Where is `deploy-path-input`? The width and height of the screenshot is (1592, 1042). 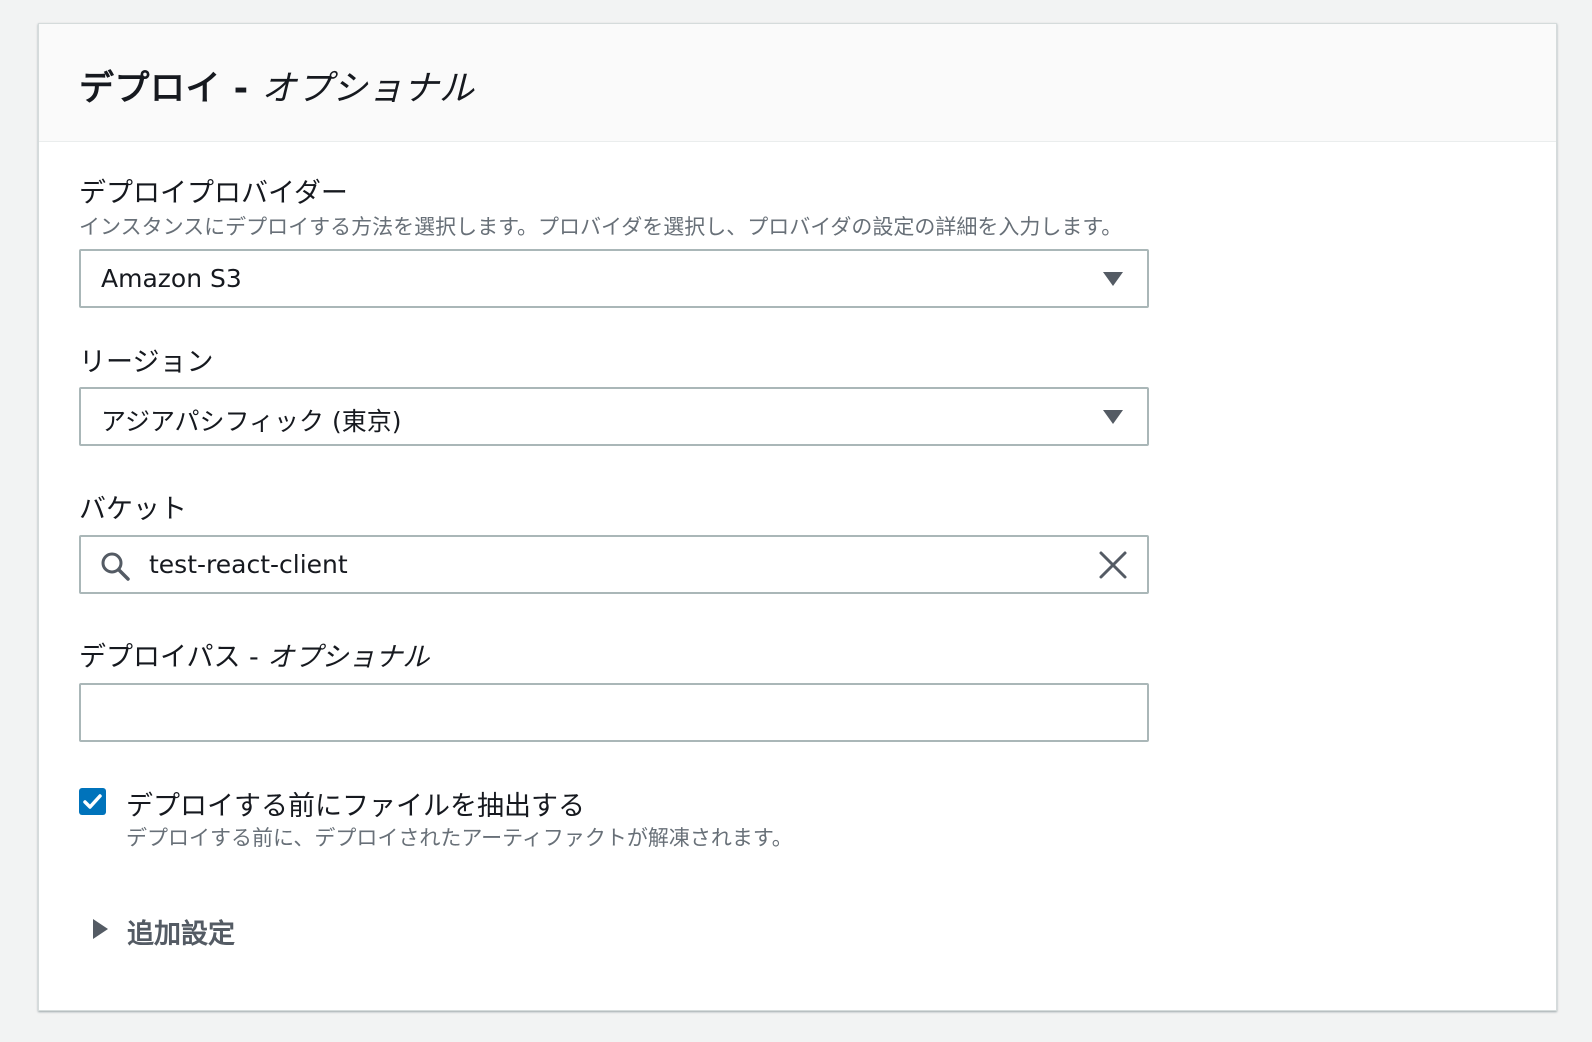 deploy-path-input is located at coordinates (614, 712).